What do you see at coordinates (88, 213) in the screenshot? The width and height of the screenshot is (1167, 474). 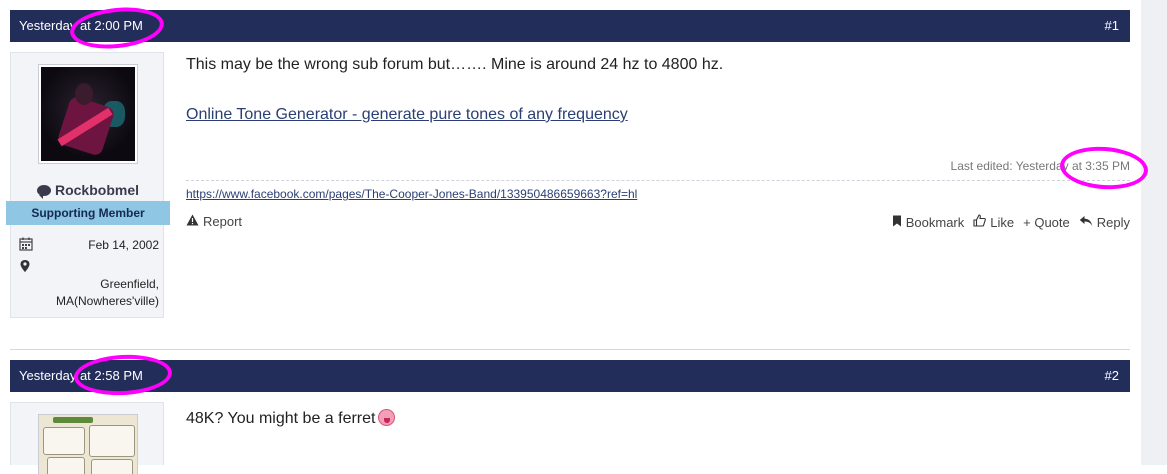 I see `user-title-badge: Supporting Member` at bounding box center [88, 213].